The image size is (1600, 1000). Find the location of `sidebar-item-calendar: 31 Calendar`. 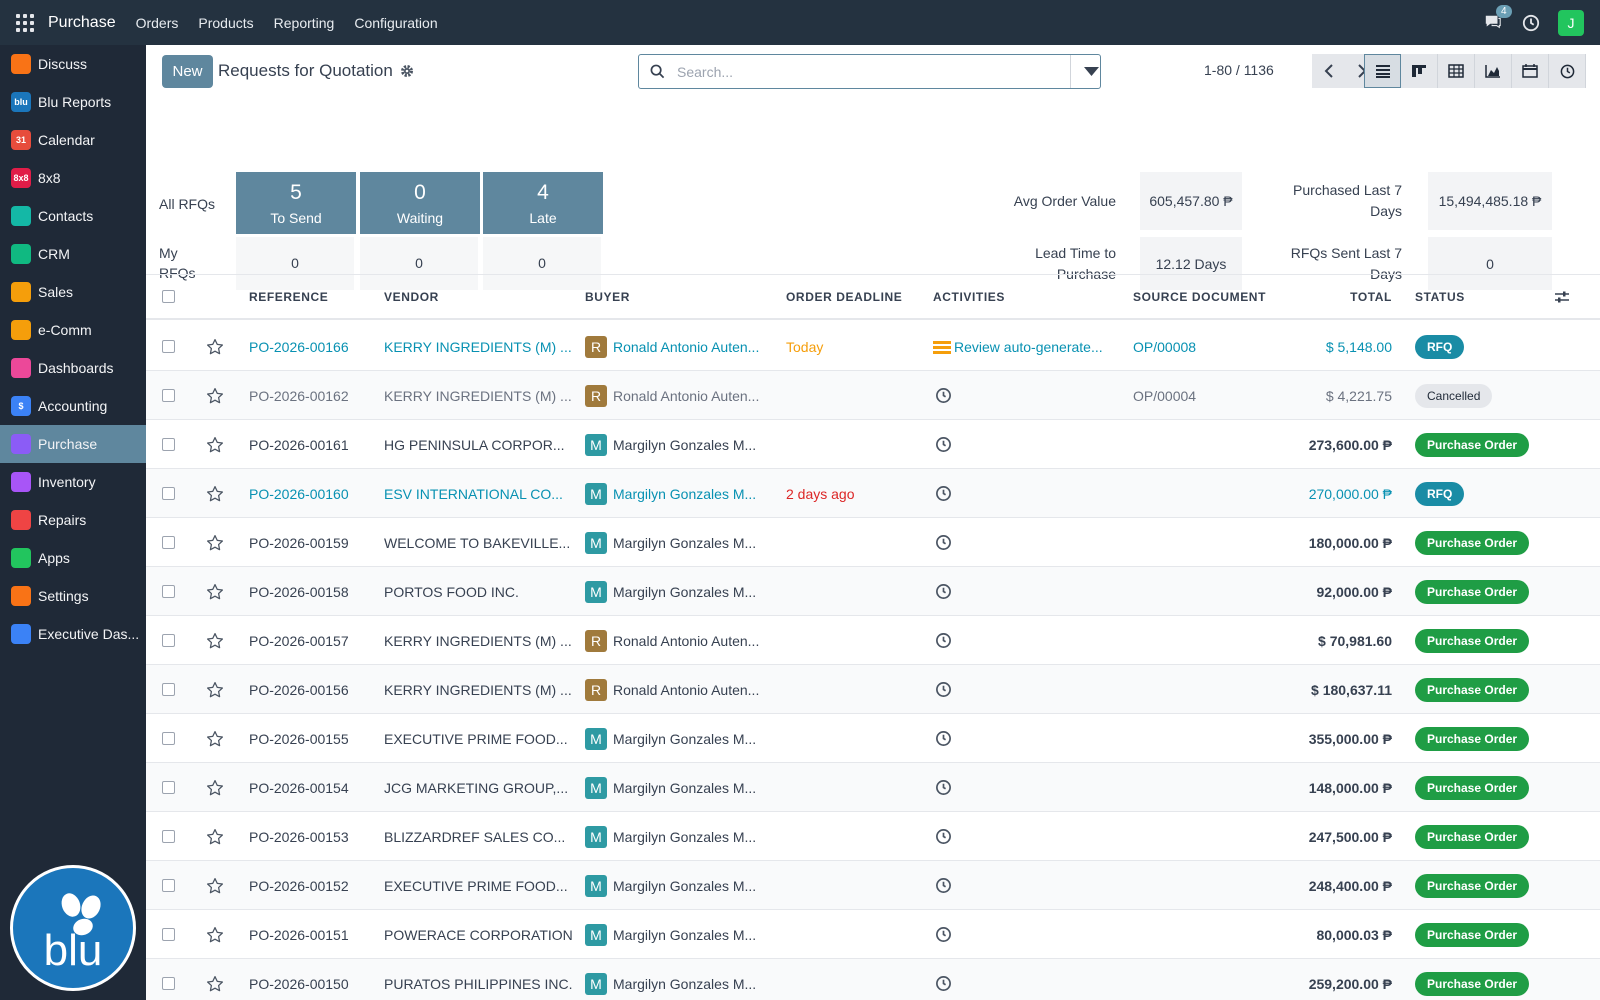

sidebar-item-calendar: 31 Calendar is located at coordinates (73, 140).